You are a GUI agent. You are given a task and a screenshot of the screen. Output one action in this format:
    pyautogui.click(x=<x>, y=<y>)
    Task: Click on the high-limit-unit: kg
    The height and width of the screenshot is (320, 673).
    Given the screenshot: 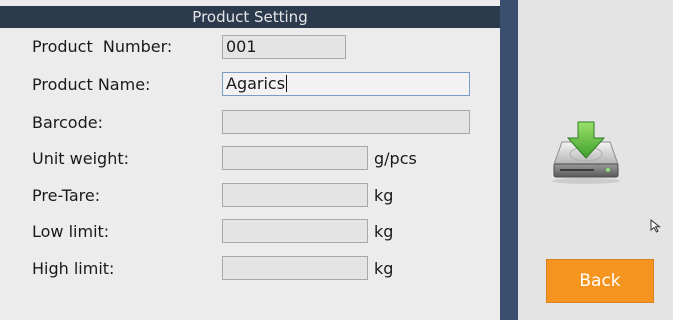 What is the action you would take?
    pyautogui.click(x=384, y=268)
    